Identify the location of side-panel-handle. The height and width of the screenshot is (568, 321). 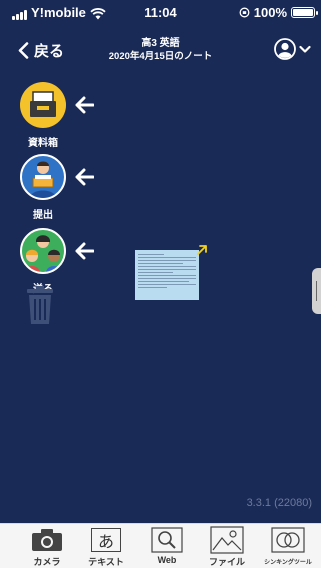
(316, 291).